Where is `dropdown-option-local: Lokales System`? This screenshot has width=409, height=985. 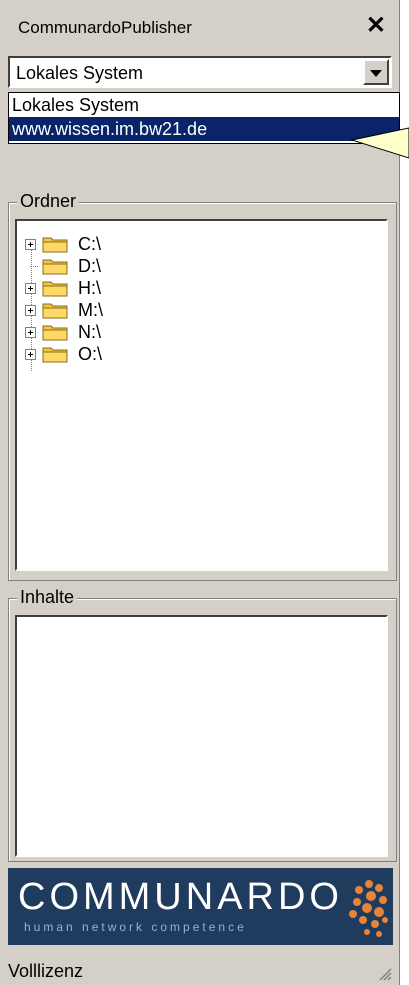 dropdown-option-local: Lokales System is located at coordinates (204, 105).